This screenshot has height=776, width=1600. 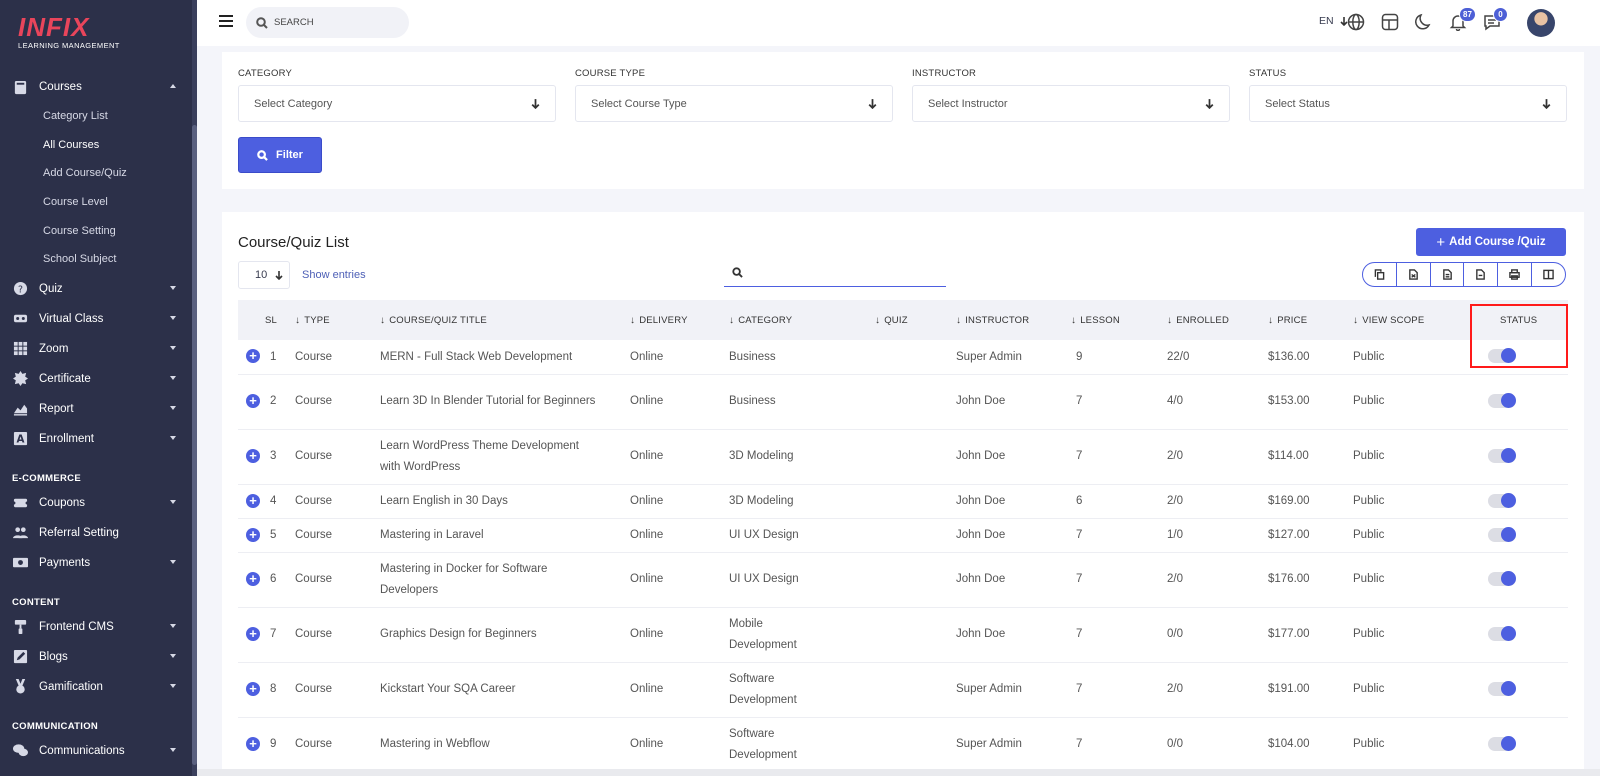 What do you see at coordinates (1515, 320) in the screenshot?
I see `column-header-status: STATUS` at bounding box center [1515, 320].